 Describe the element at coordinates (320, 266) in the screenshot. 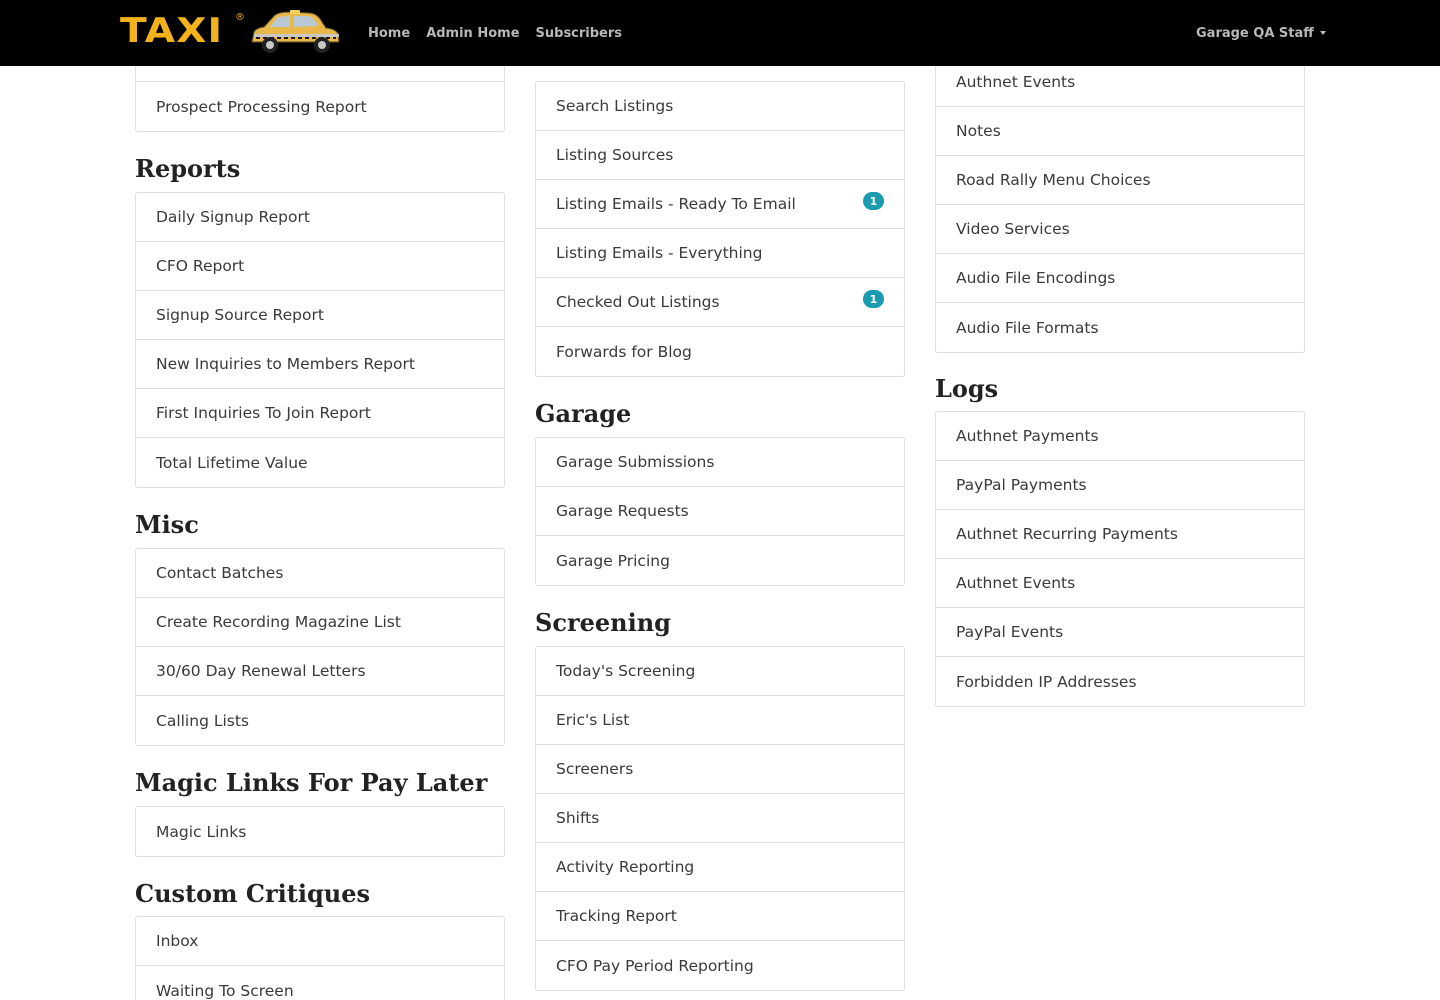

I see `list-item-cfo-report: CFO Report` at that location.